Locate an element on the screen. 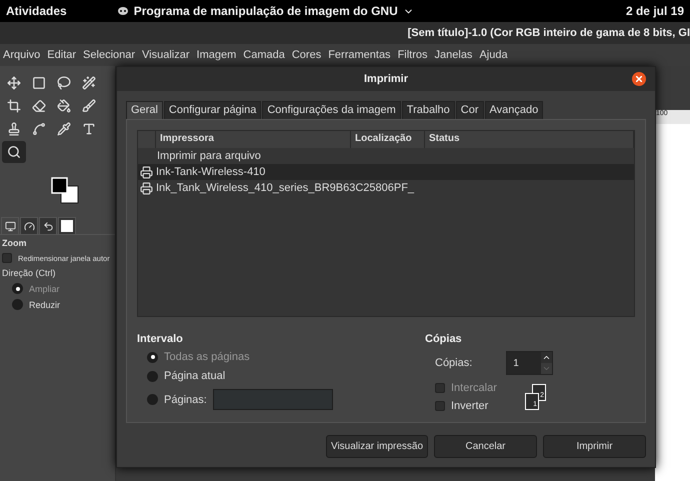 The height and width of the screenshot is (481, 690). crop-icon is located at coordinates (14, 106).